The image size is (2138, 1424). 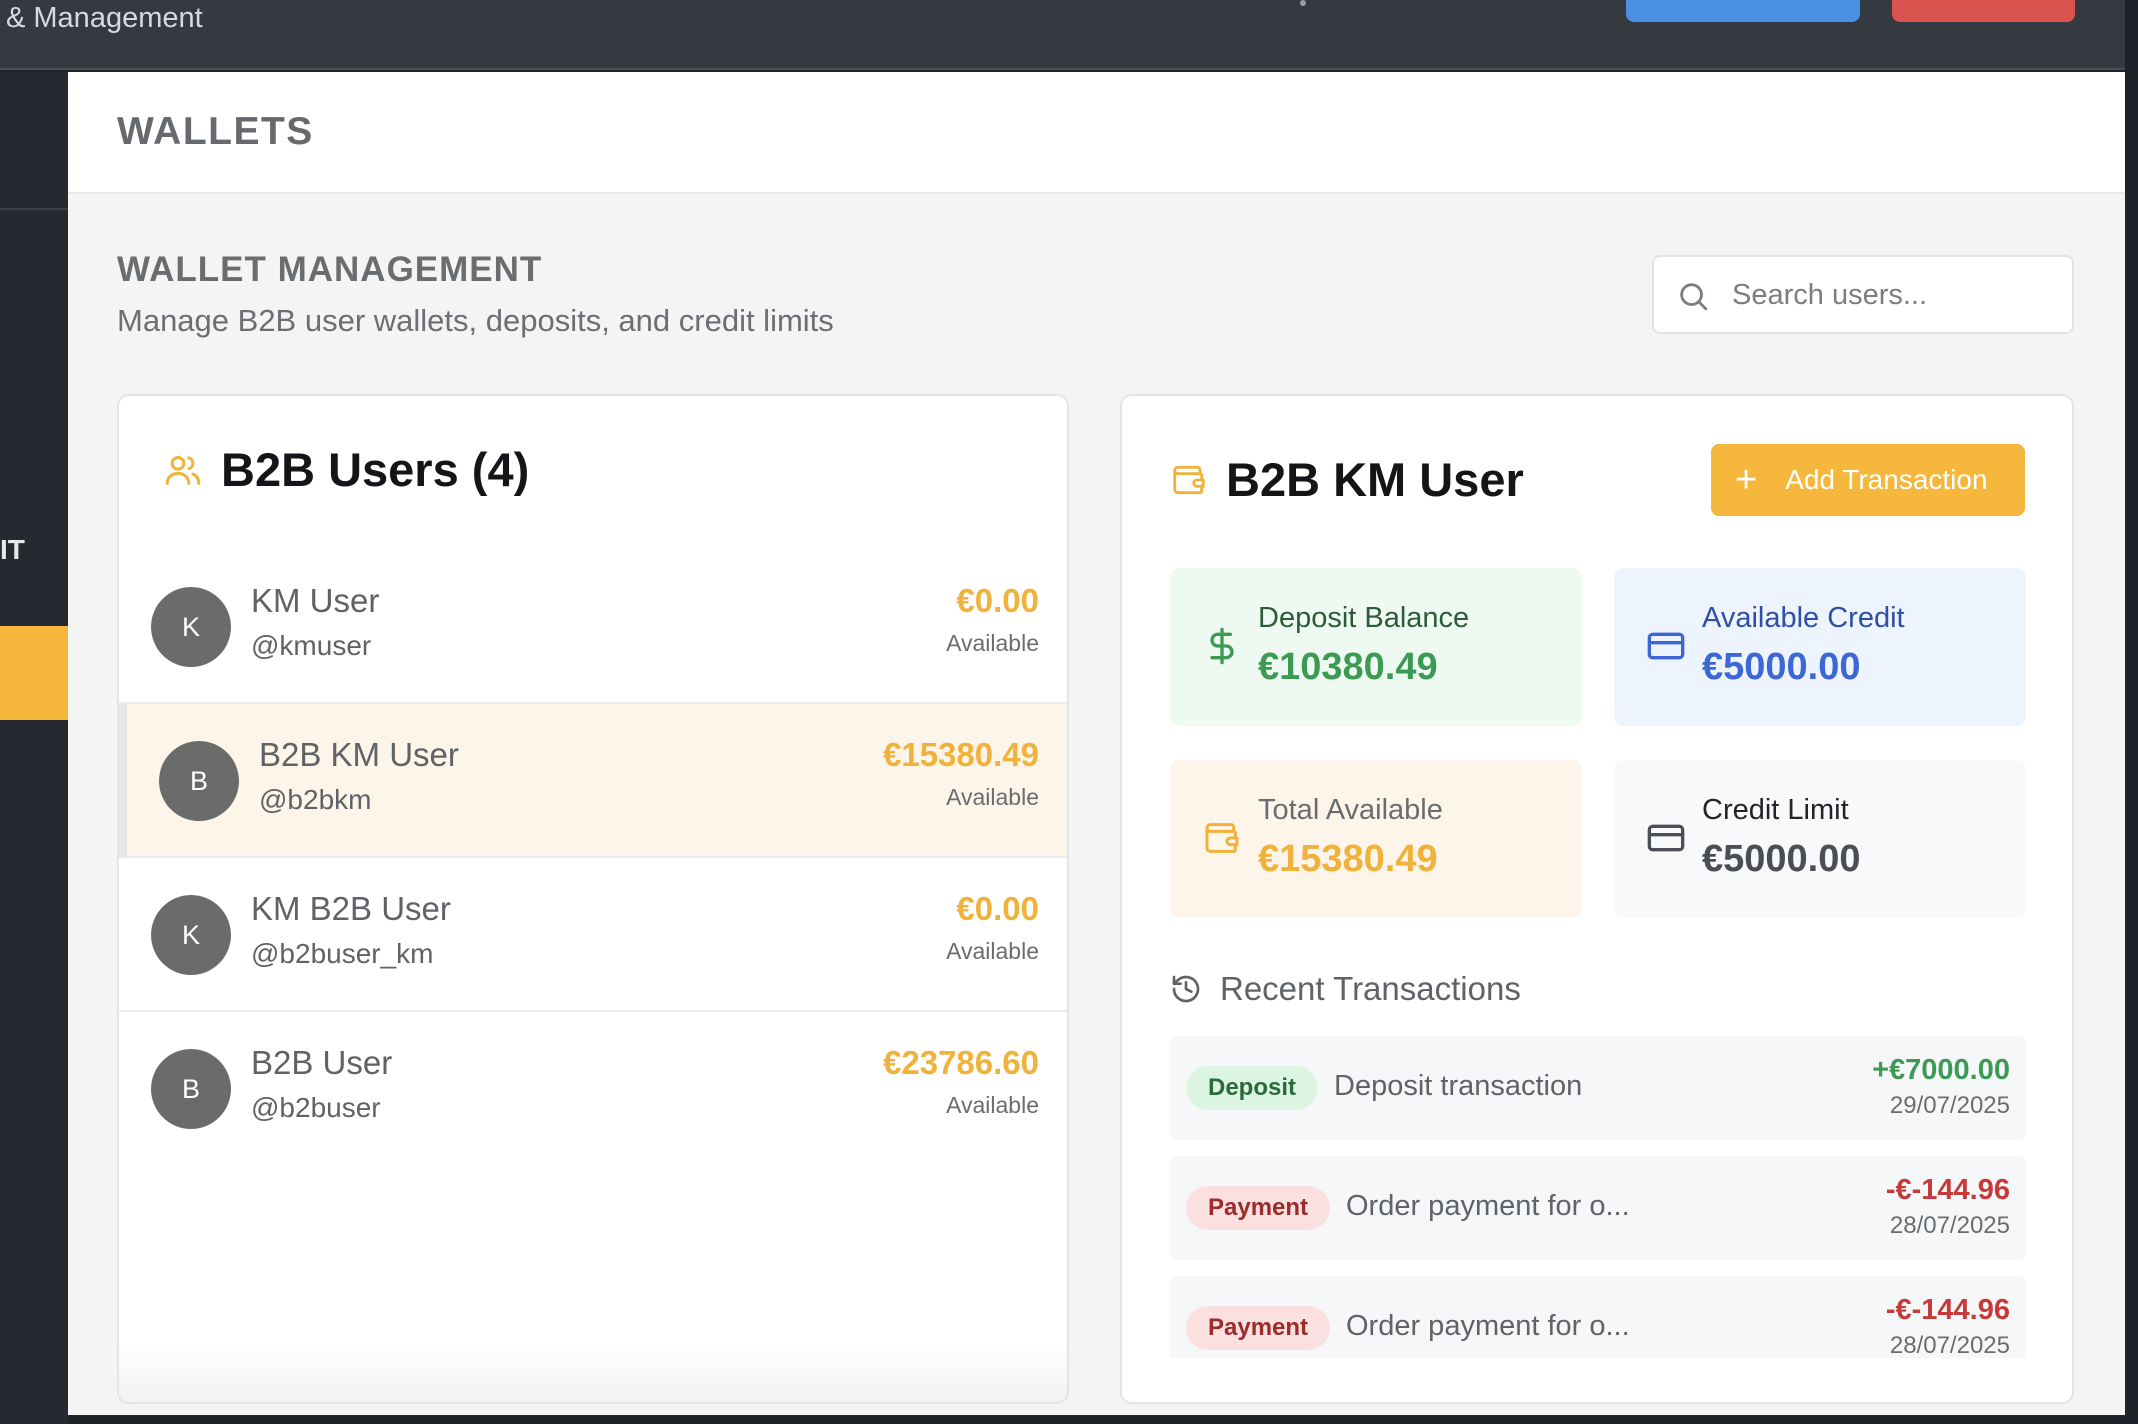 I want to click on page-title: WALLETS, so click(x=215, y=131).